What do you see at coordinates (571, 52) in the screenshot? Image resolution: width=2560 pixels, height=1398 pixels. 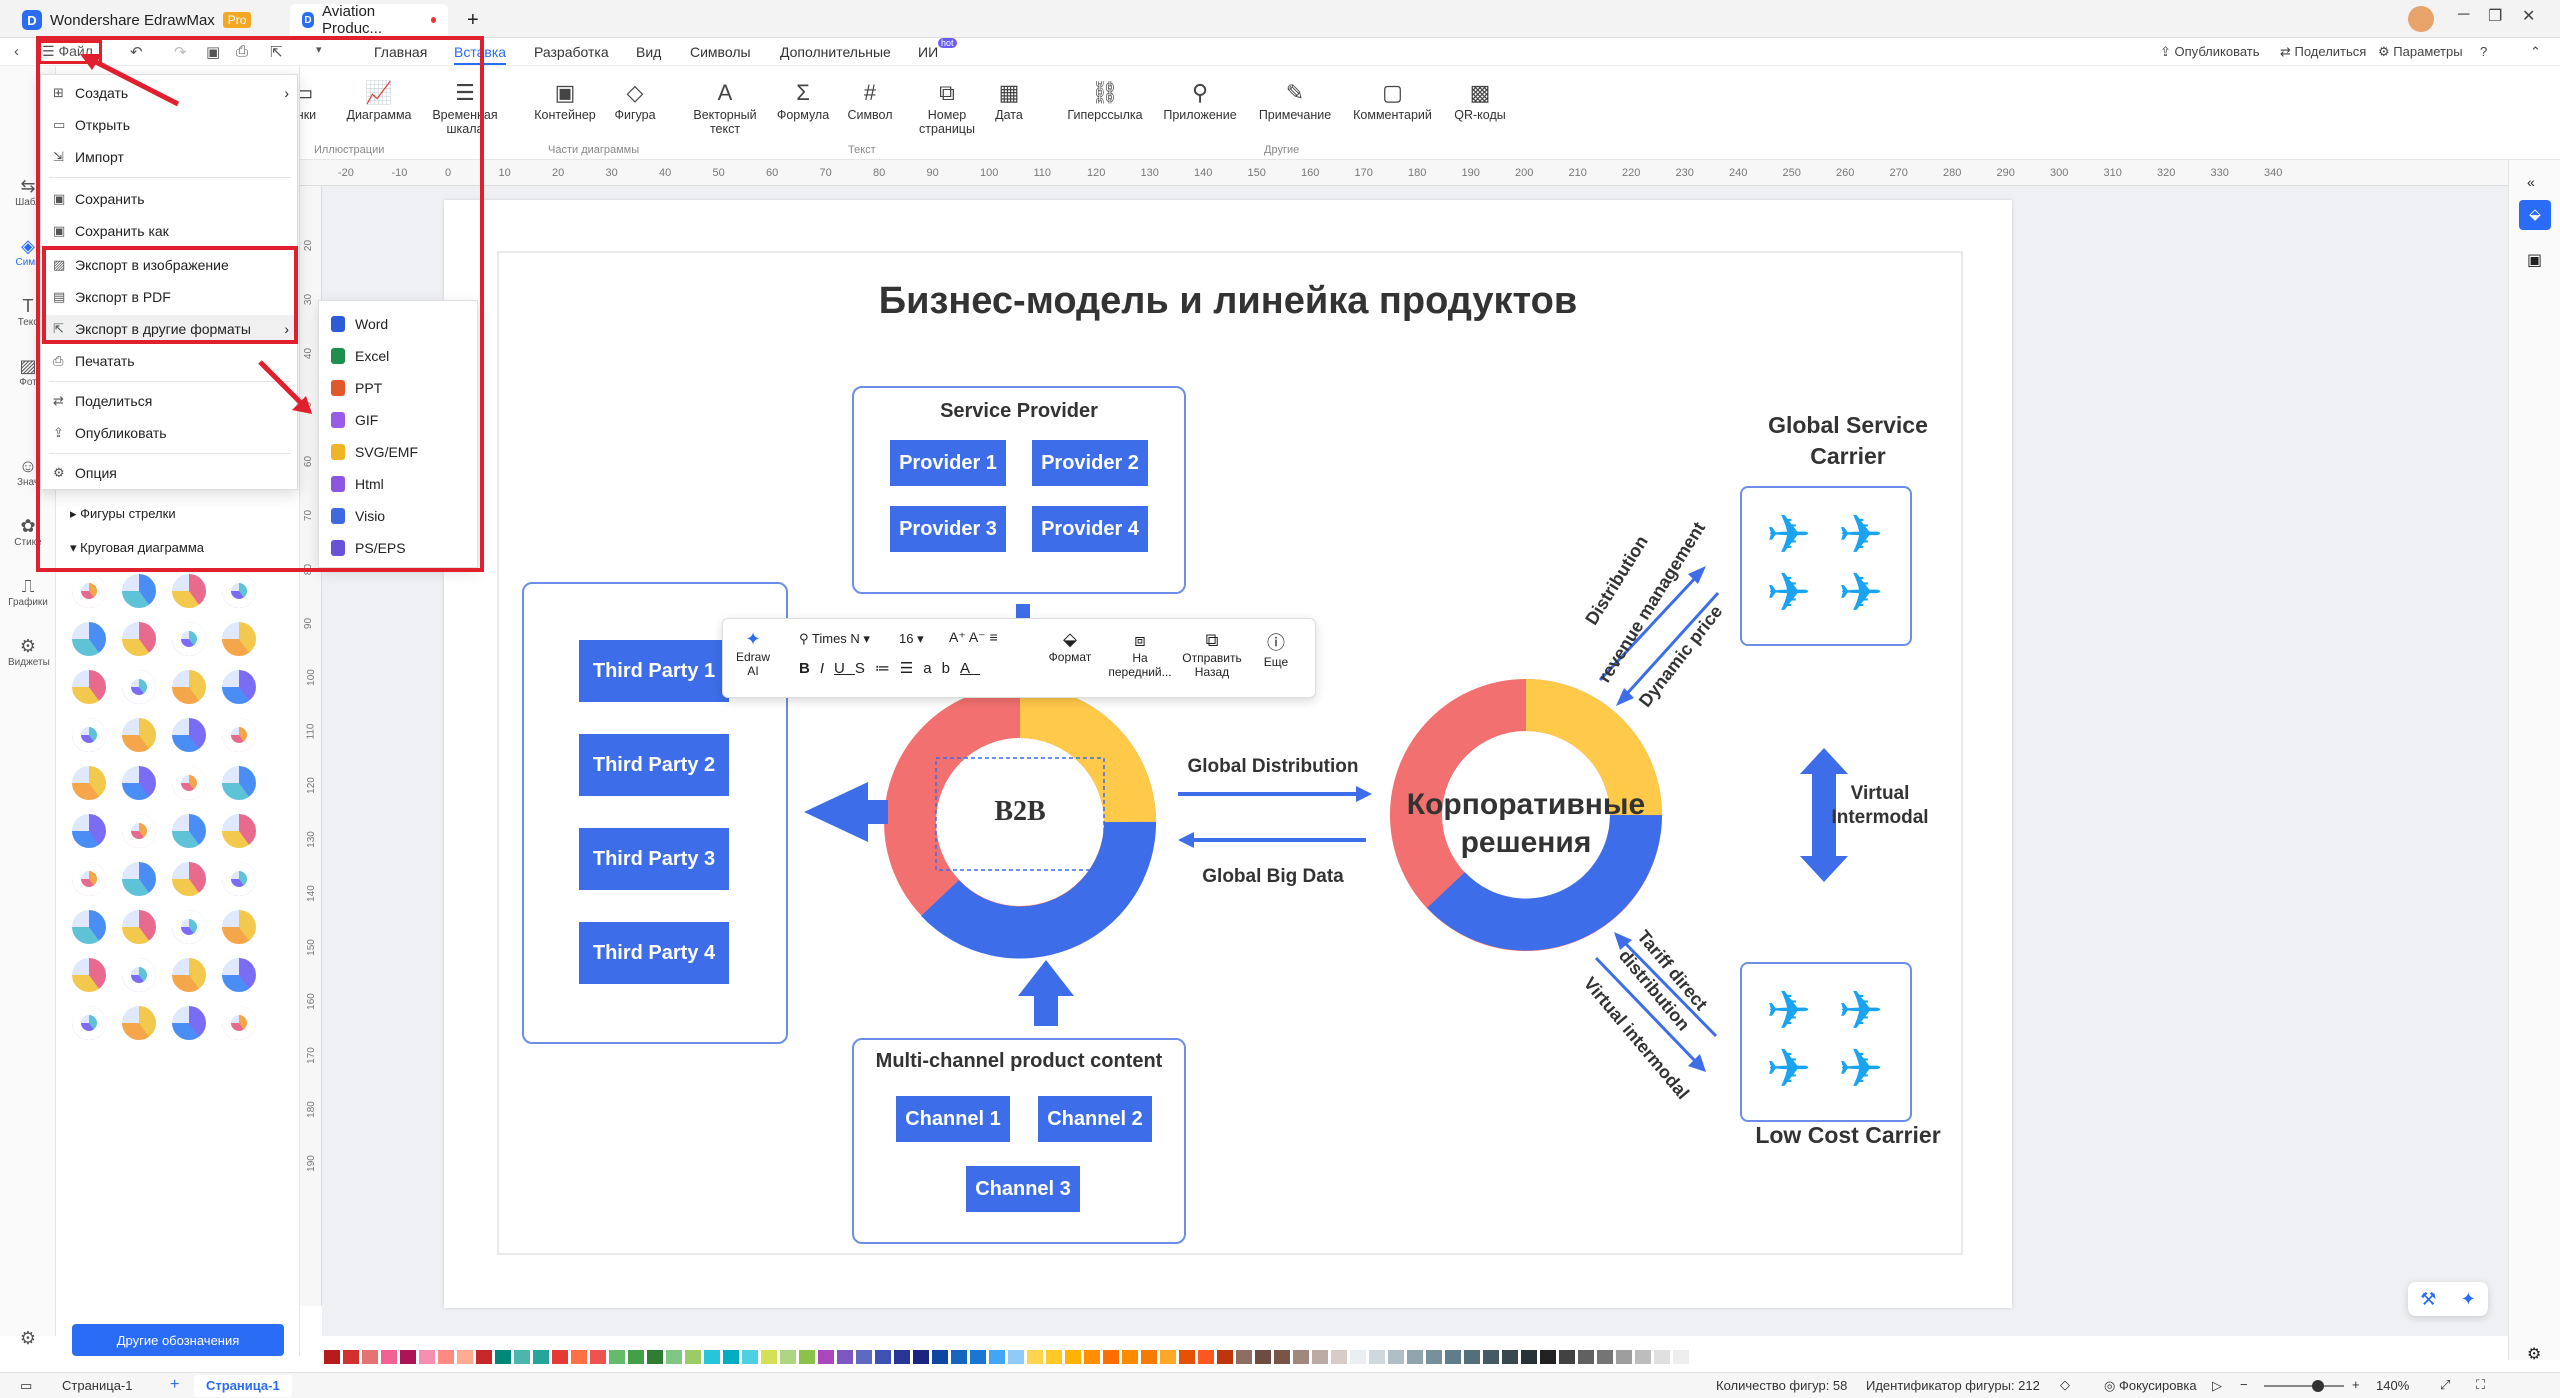 I see `tab-develop: Разработка` at bounding box center [571, 52].